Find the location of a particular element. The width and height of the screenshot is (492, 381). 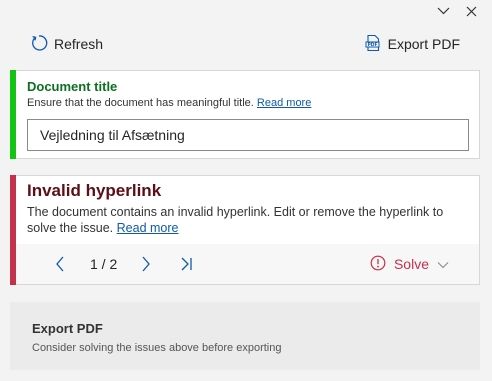

skip-to-last-icon is located at coordinates (186, 264).